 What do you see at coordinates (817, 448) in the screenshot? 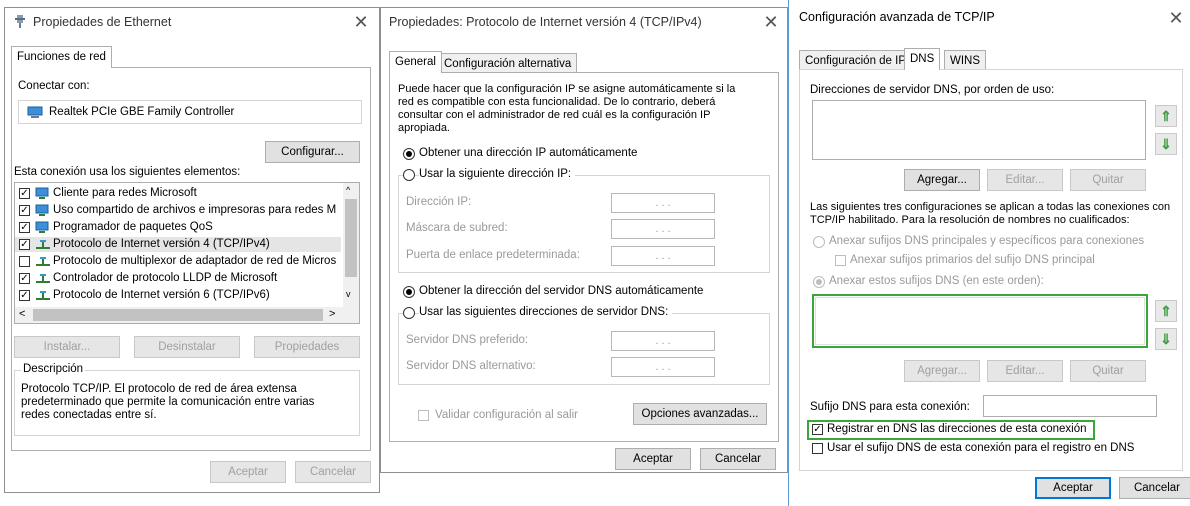
I see `use-suffix-checkbox` at bounding box center [817, 448].